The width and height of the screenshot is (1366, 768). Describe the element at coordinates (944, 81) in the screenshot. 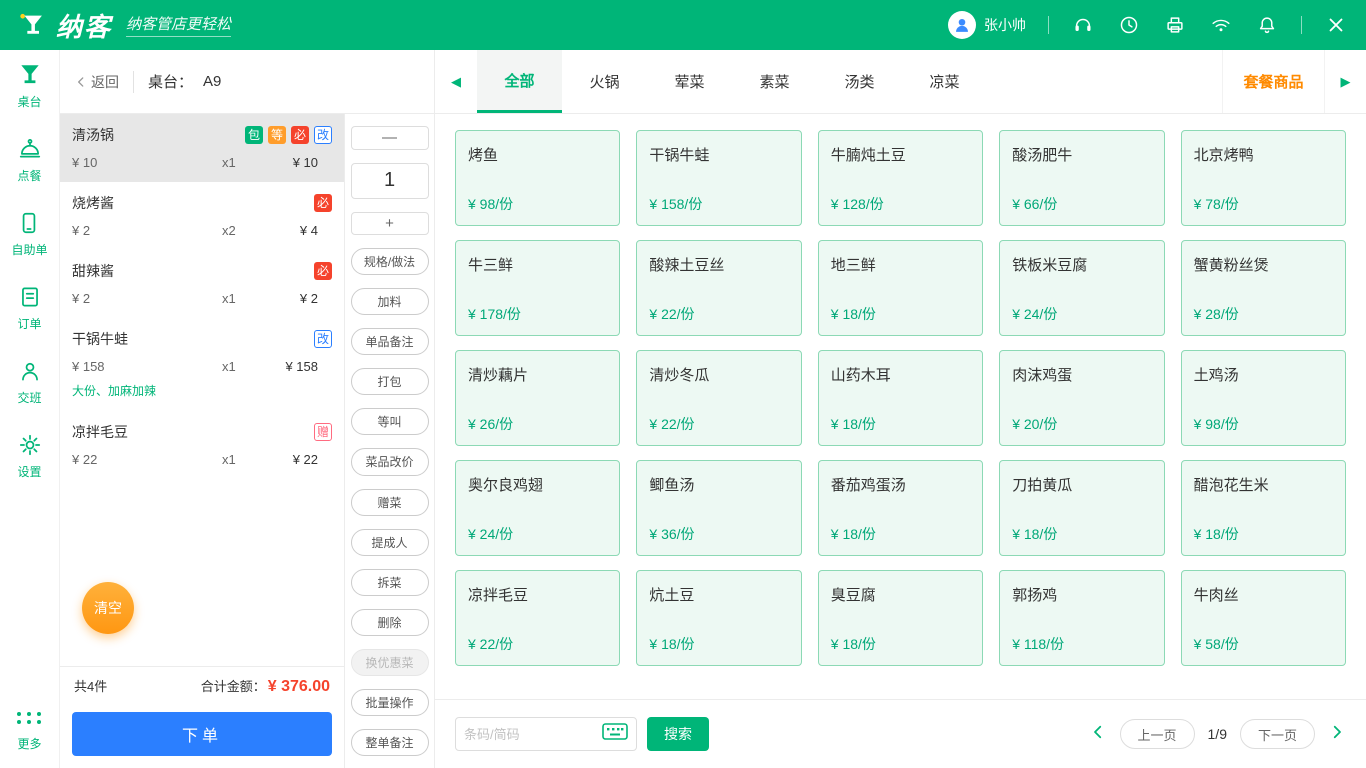

I see `tab-cold-dish: 凉菜` at that location.